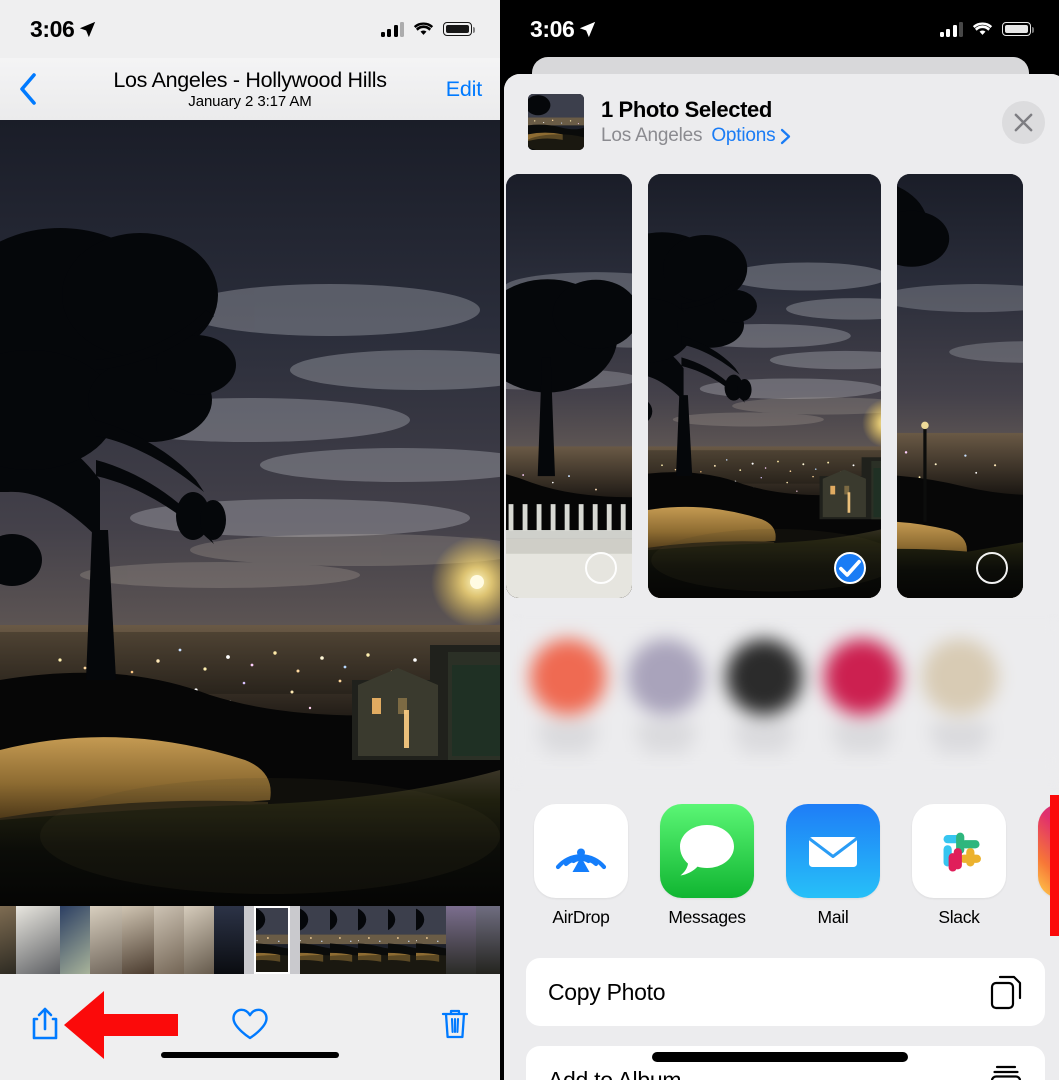  Describe the element at coordinates (707, 850) in the screenshot. I see `messages-glyph` at that location.